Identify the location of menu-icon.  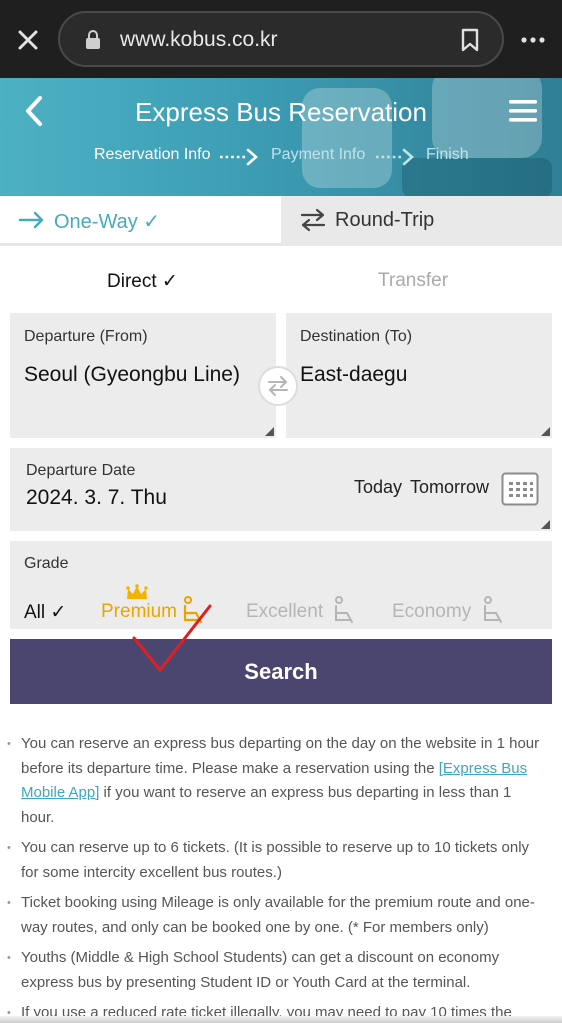
(523, 111).